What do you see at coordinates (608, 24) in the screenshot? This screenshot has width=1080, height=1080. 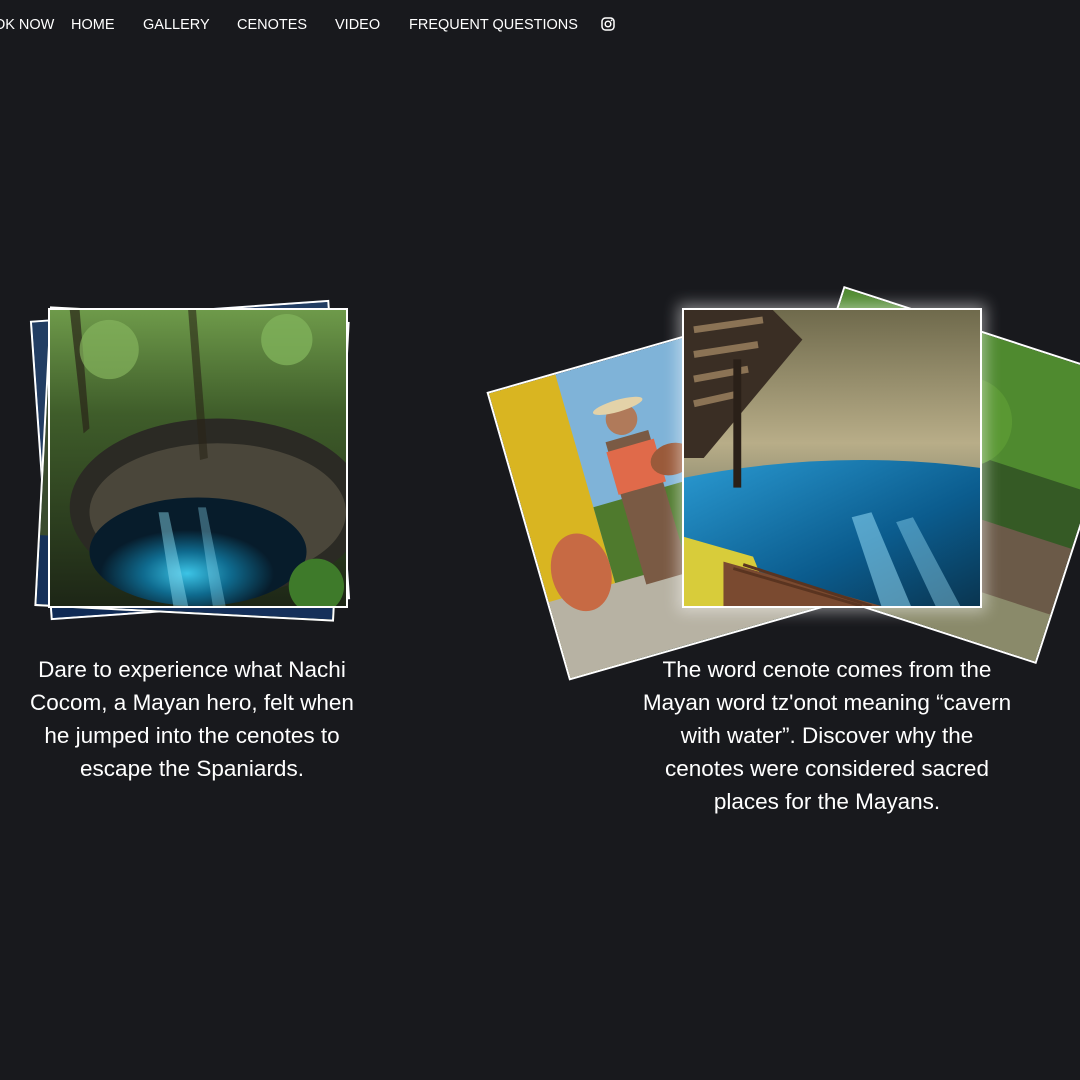 I see `instagram-icon` at bounding box center [608, 24].